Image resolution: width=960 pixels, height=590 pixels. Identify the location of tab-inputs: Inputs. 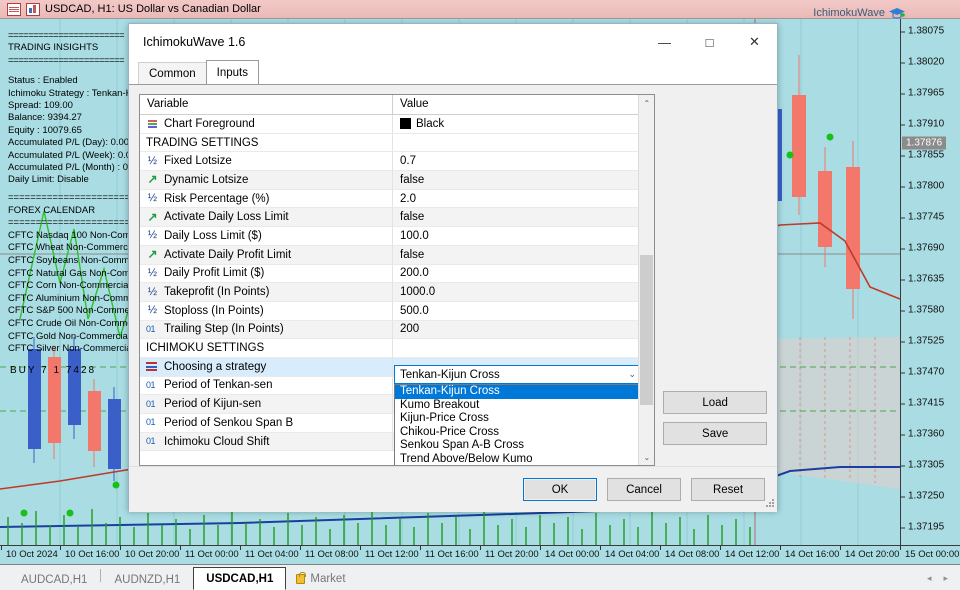
(232, 72).